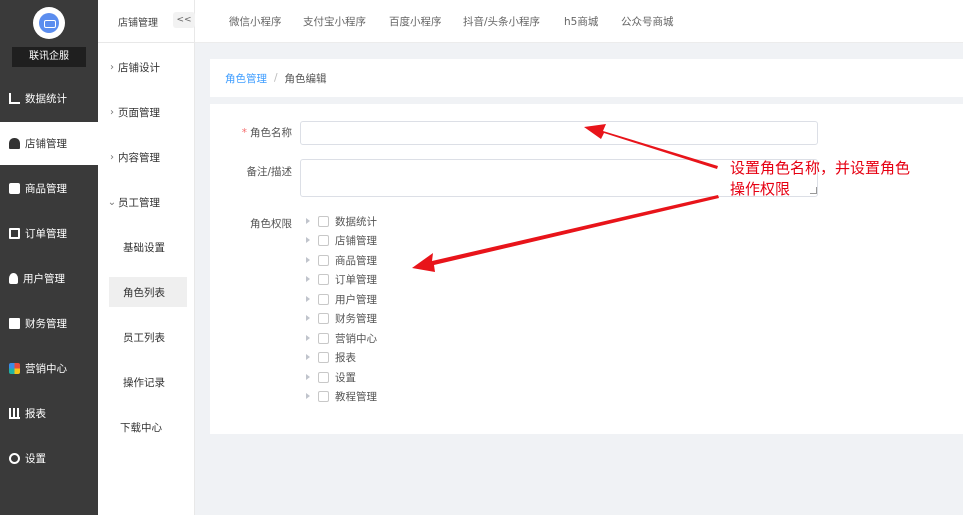 The image size is (963, 515). Describe the element at coordinates (14, 143) in the screenshot. I see `store-icon` at that location.